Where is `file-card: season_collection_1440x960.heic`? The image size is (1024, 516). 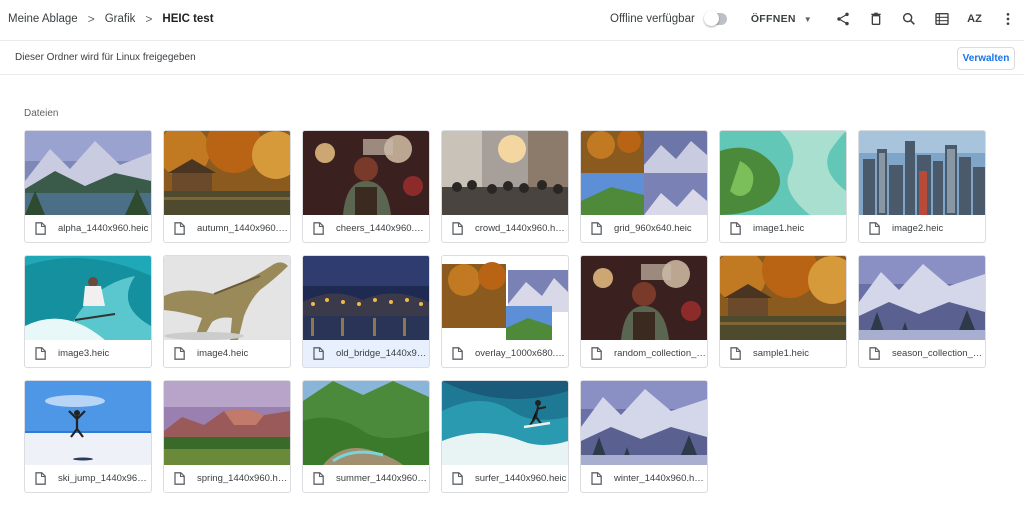
file-card: season_collection_1440x960.heic is located at coordinates (922, 311).